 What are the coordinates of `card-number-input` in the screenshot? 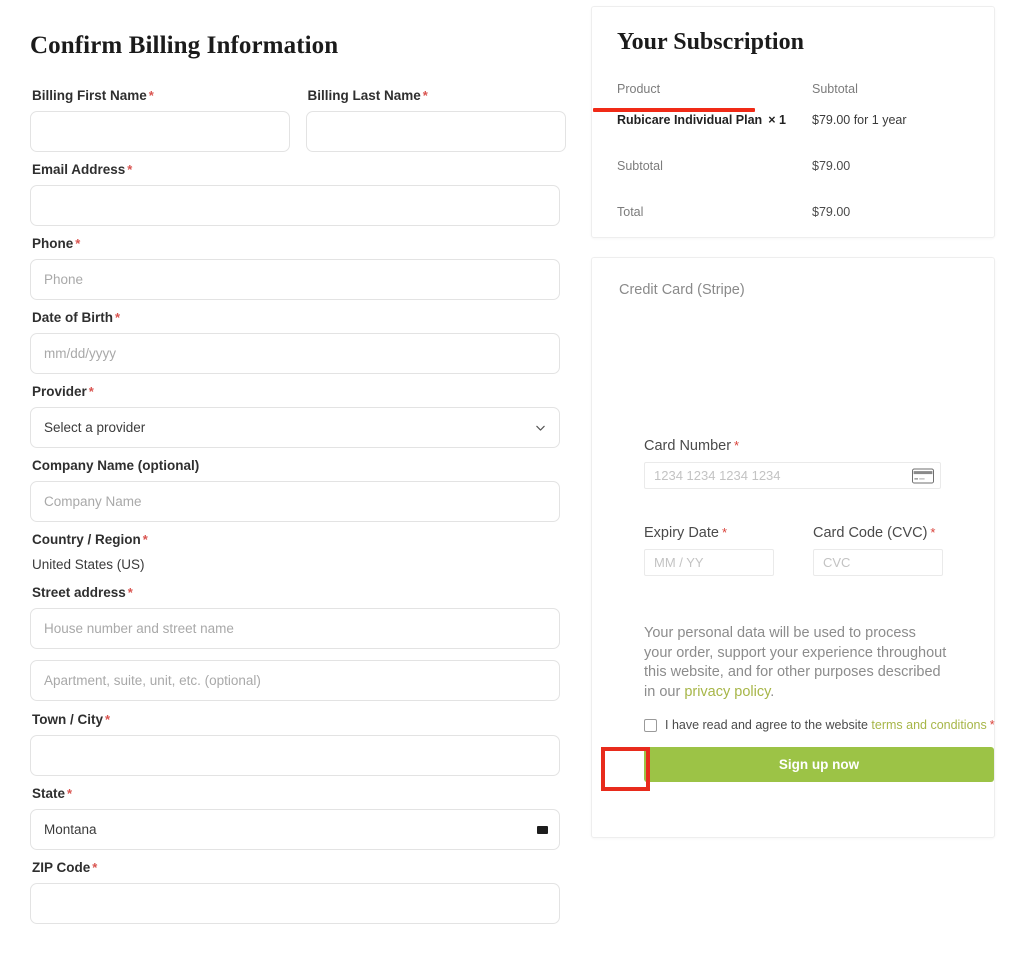 It's located at (792, 475).